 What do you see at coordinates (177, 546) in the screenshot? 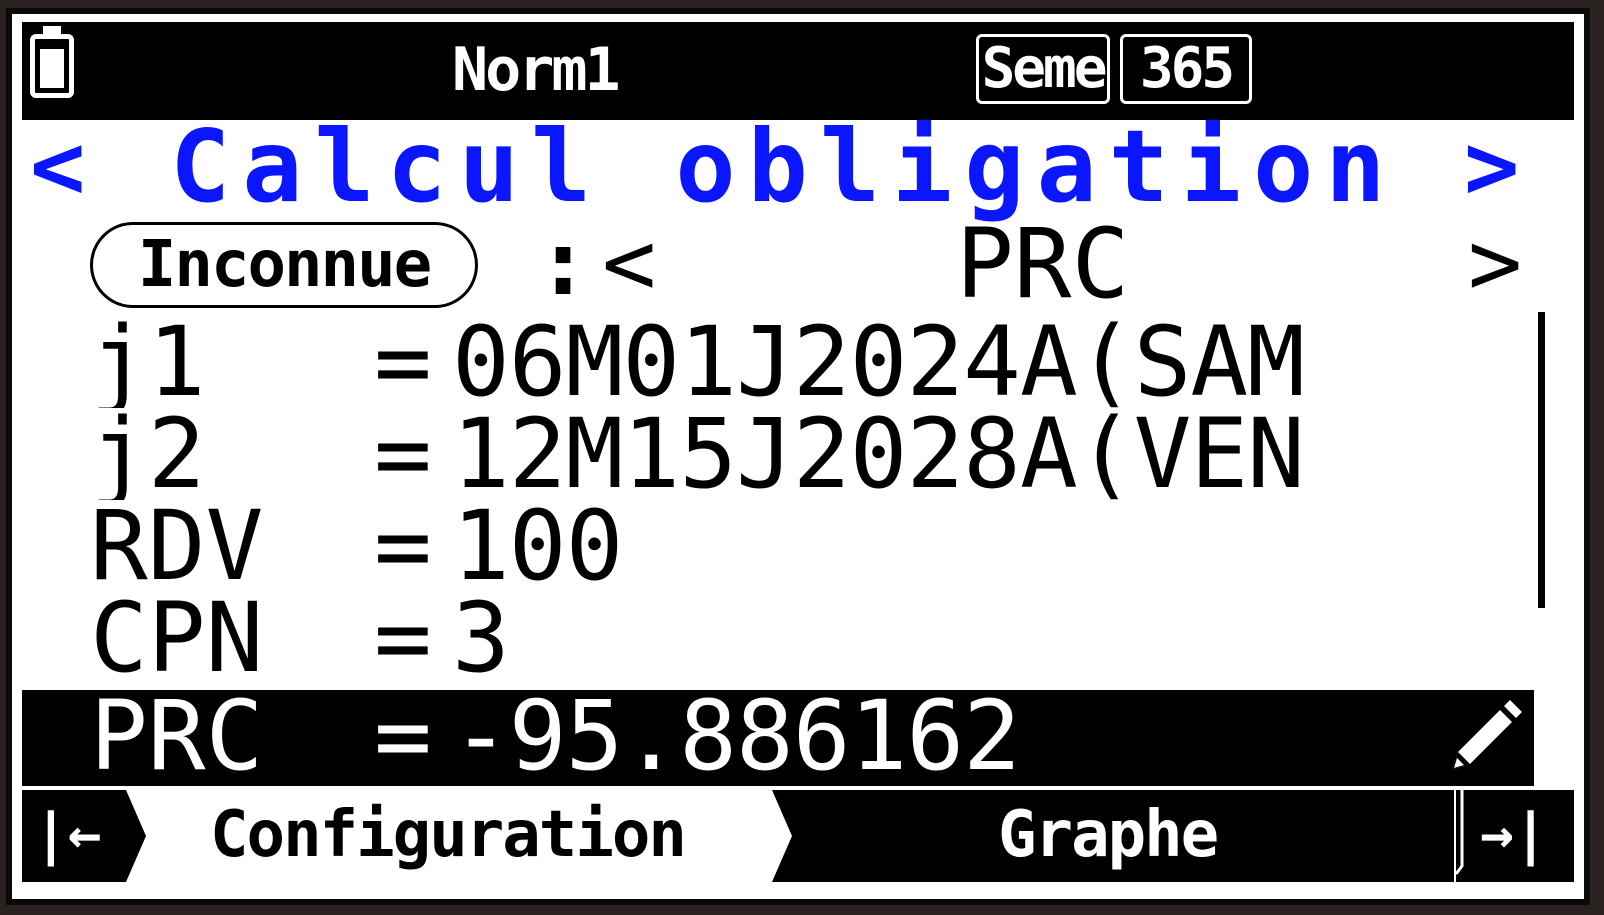
I see `variable-name: RDV` at bounding box center [177, 546].